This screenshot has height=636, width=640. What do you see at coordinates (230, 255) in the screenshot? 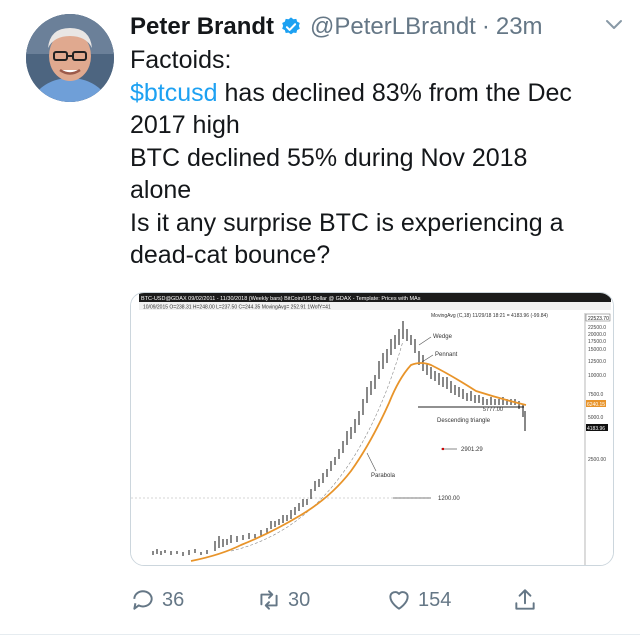
I see `tweet-line-7: dead-cat bounce?` at bounding box center [230, 255].